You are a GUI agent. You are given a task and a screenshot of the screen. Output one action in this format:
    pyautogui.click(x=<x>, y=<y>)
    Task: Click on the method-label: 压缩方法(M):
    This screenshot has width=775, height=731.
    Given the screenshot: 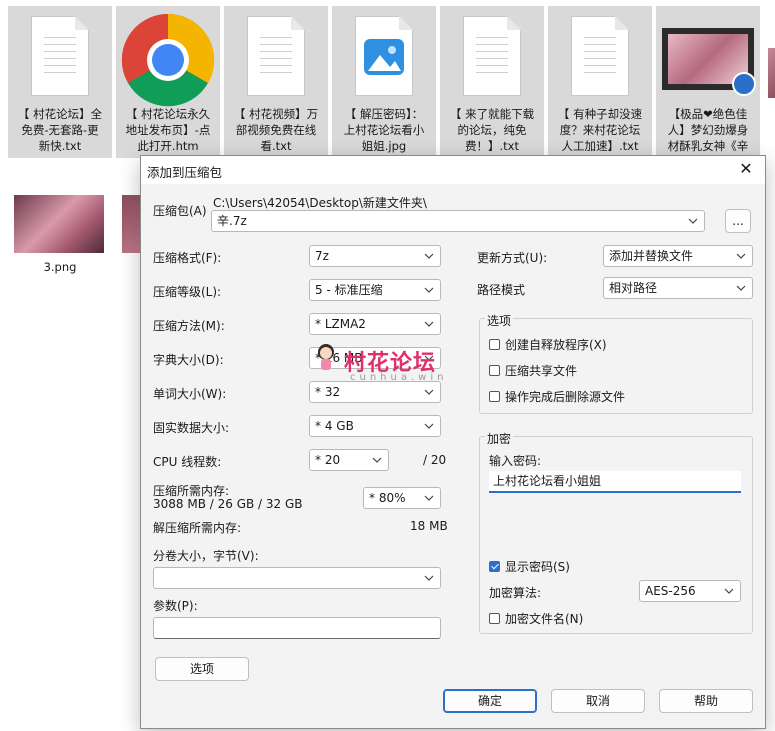 What is the action you would take?
    pyautogui.click(x=189, y=326)
    